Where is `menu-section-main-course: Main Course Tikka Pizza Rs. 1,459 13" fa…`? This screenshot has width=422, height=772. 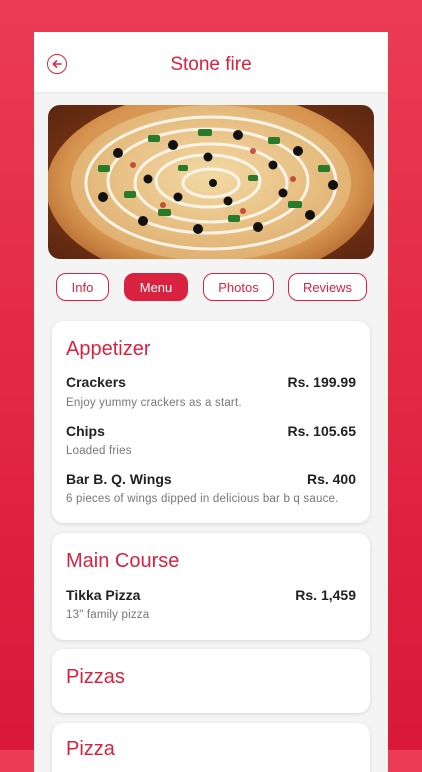
menu-section-main-course: Main Course Tikka Pizza Rs. 1,459 13" fa… is located at coordinates (211, 586).